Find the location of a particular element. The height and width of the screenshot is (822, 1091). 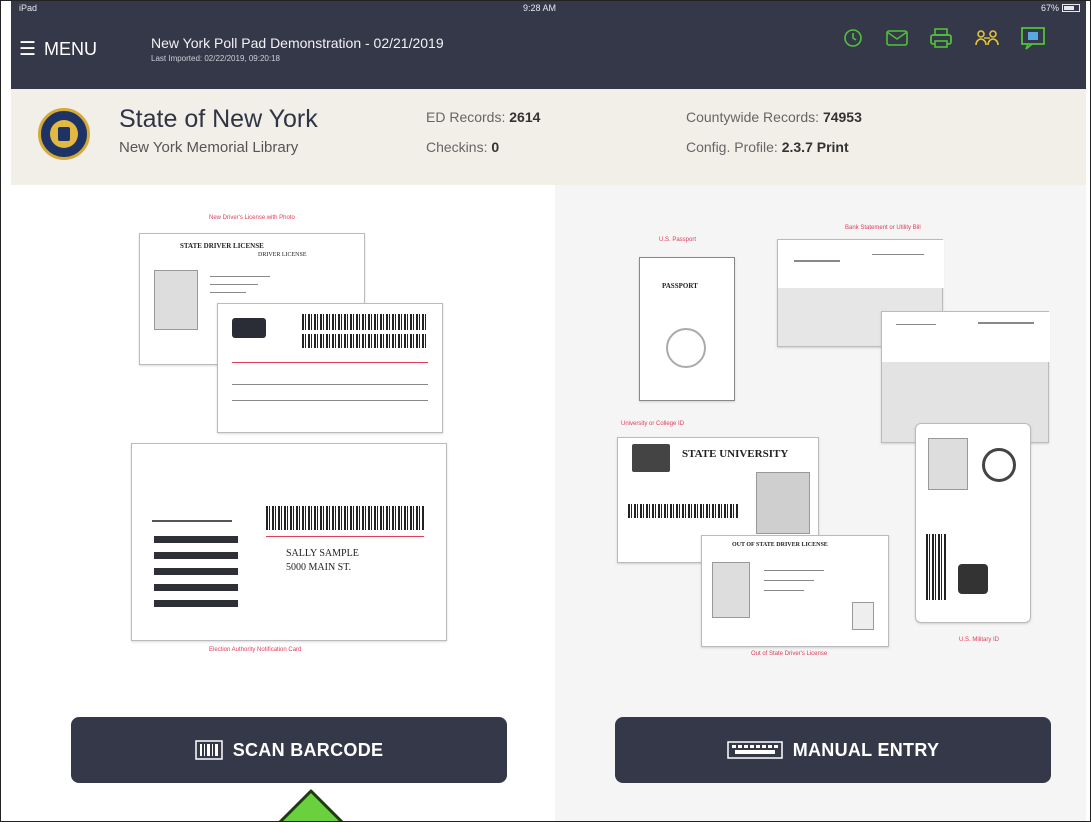

state-name: State of New York is located at coordinates (218, 119).